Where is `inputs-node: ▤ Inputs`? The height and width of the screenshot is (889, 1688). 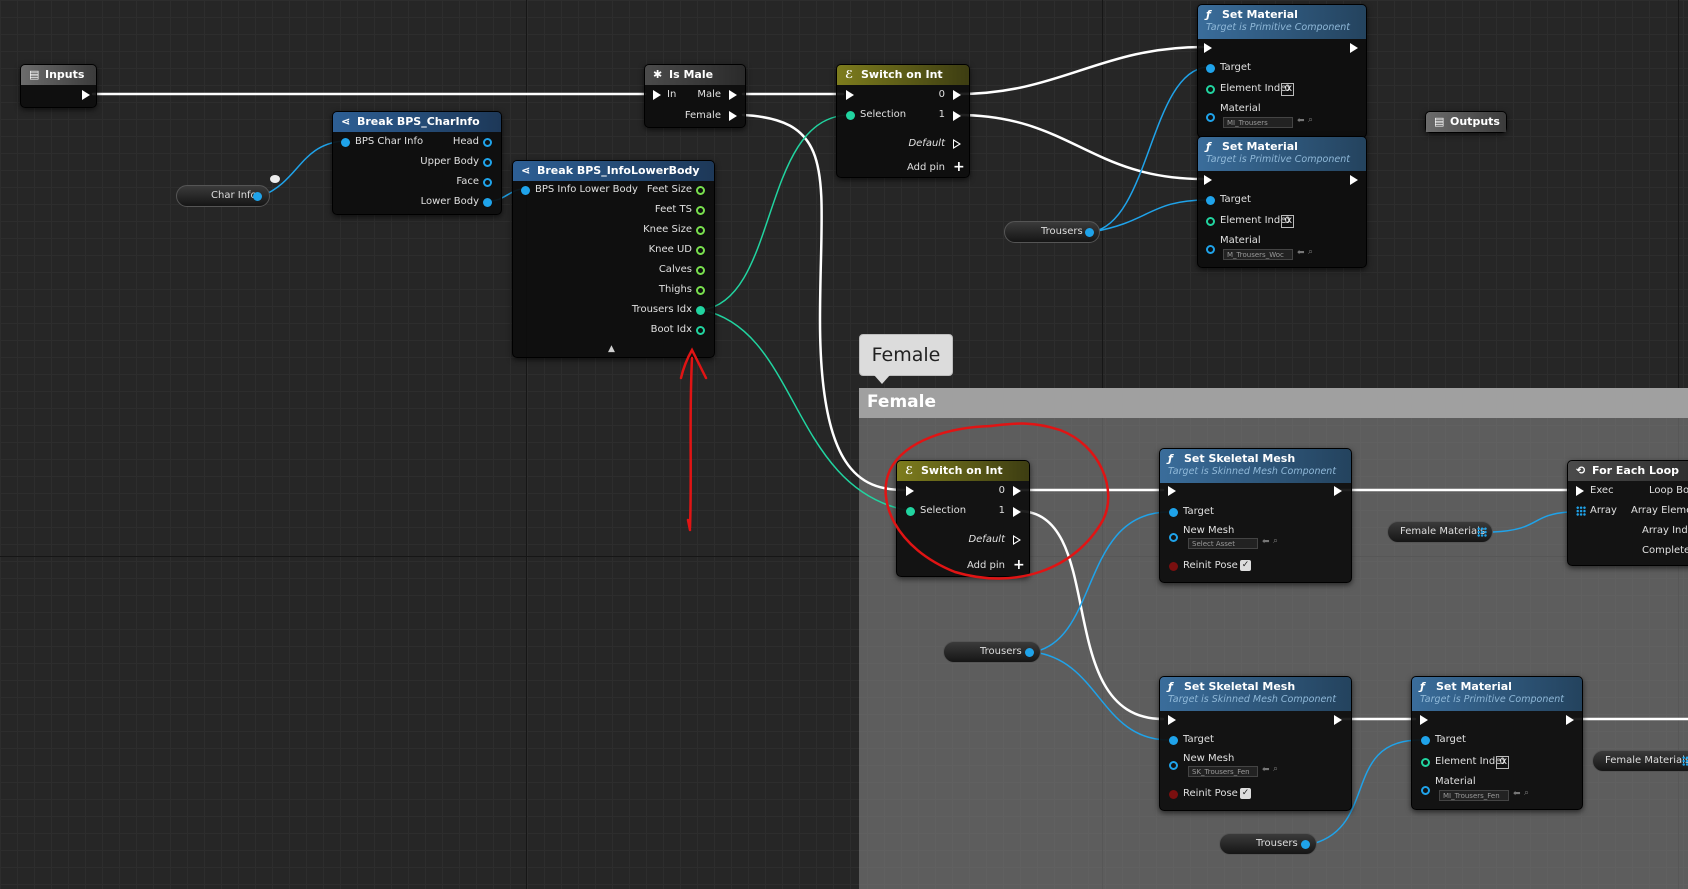 inputs-node: ▤ Inputs is located at coordinates (58, 86).